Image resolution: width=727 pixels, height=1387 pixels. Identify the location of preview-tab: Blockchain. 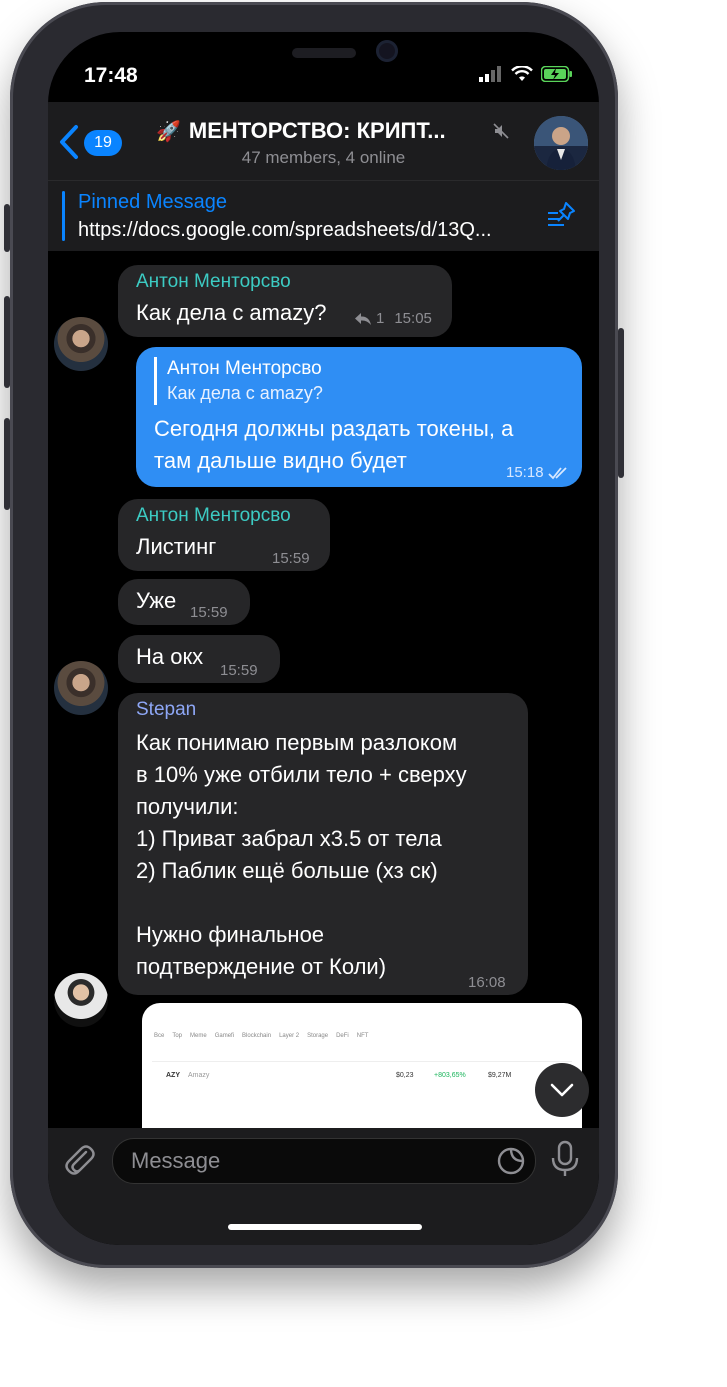
(257, 1036).